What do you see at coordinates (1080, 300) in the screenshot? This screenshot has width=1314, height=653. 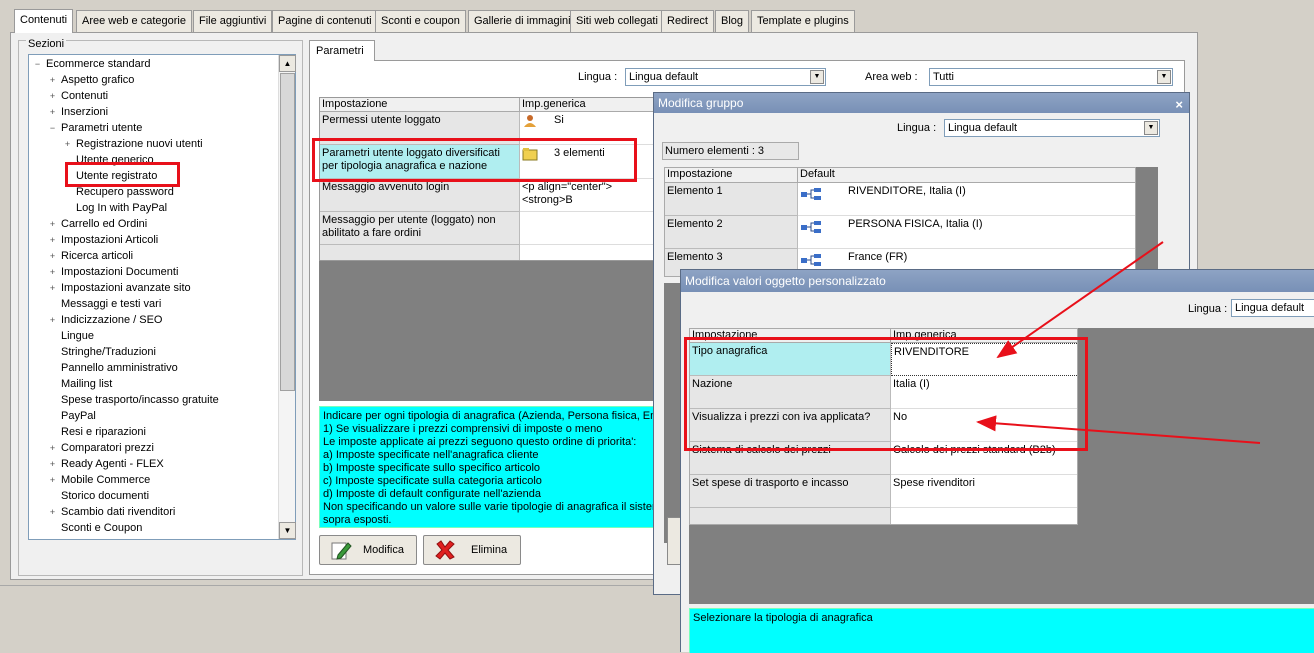 I see `arrow-to-tipo-anagrafica` at bounding box center [1080, 300].